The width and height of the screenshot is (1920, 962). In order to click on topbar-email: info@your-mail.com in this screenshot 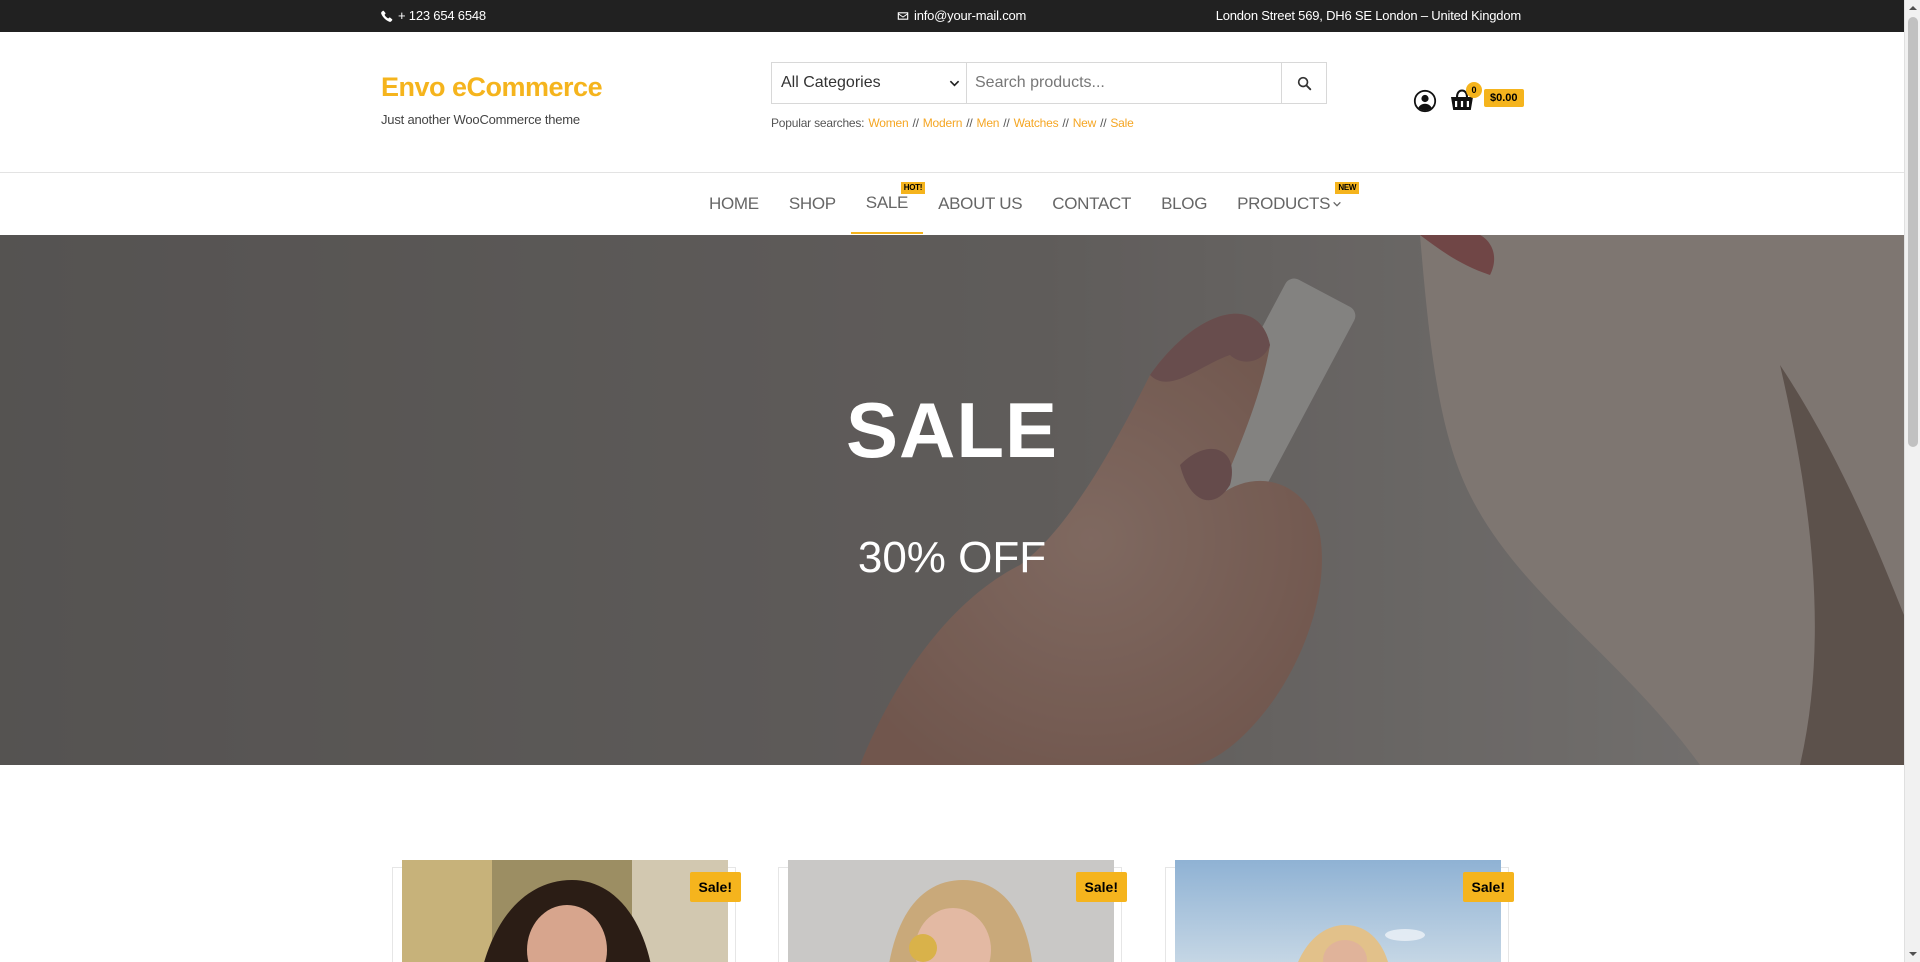, I will do `click(961, 15)`.